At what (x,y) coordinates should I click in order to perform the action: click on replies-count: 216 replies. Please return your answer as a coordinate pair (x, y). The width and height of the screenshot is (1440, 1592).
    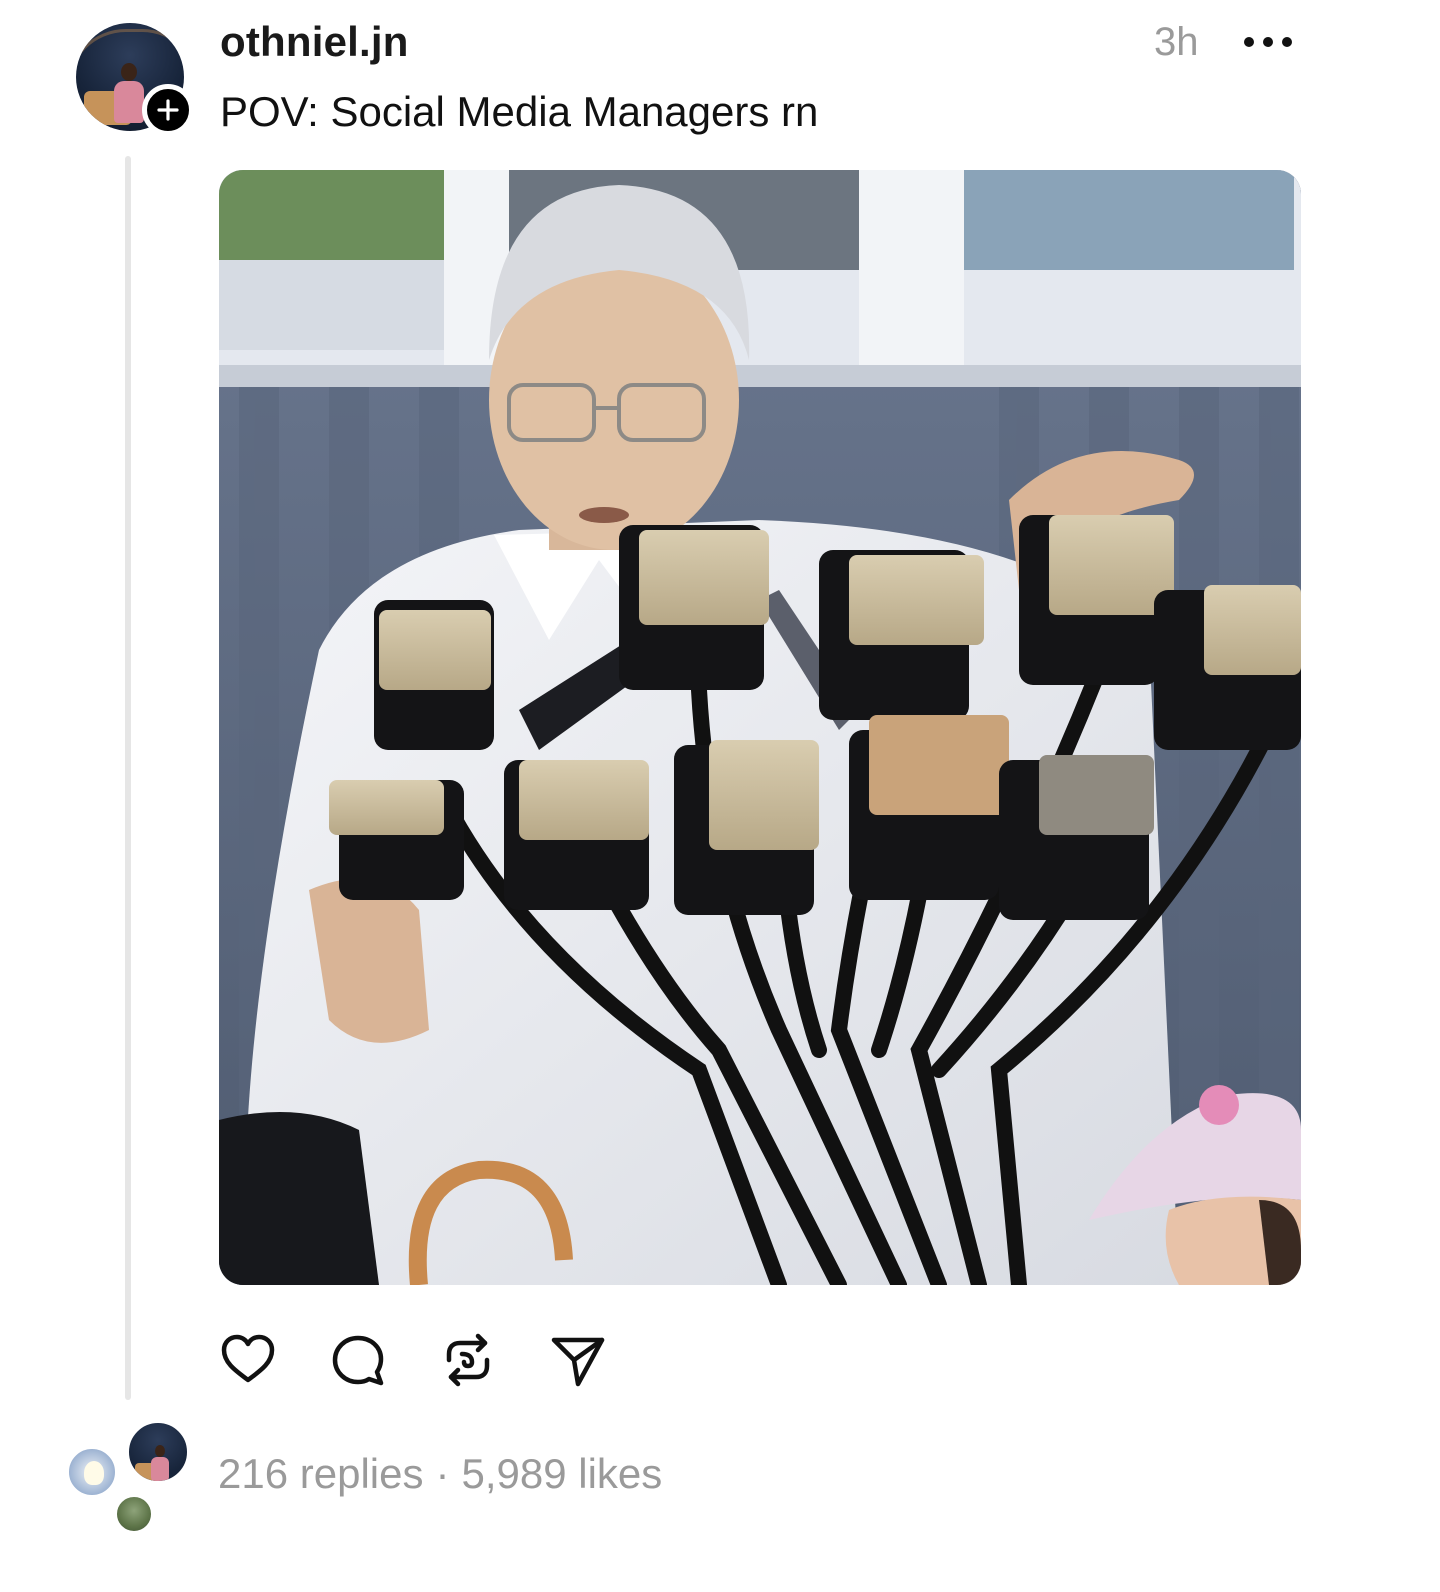
    Looking at the image, I should click on (320, 1473).